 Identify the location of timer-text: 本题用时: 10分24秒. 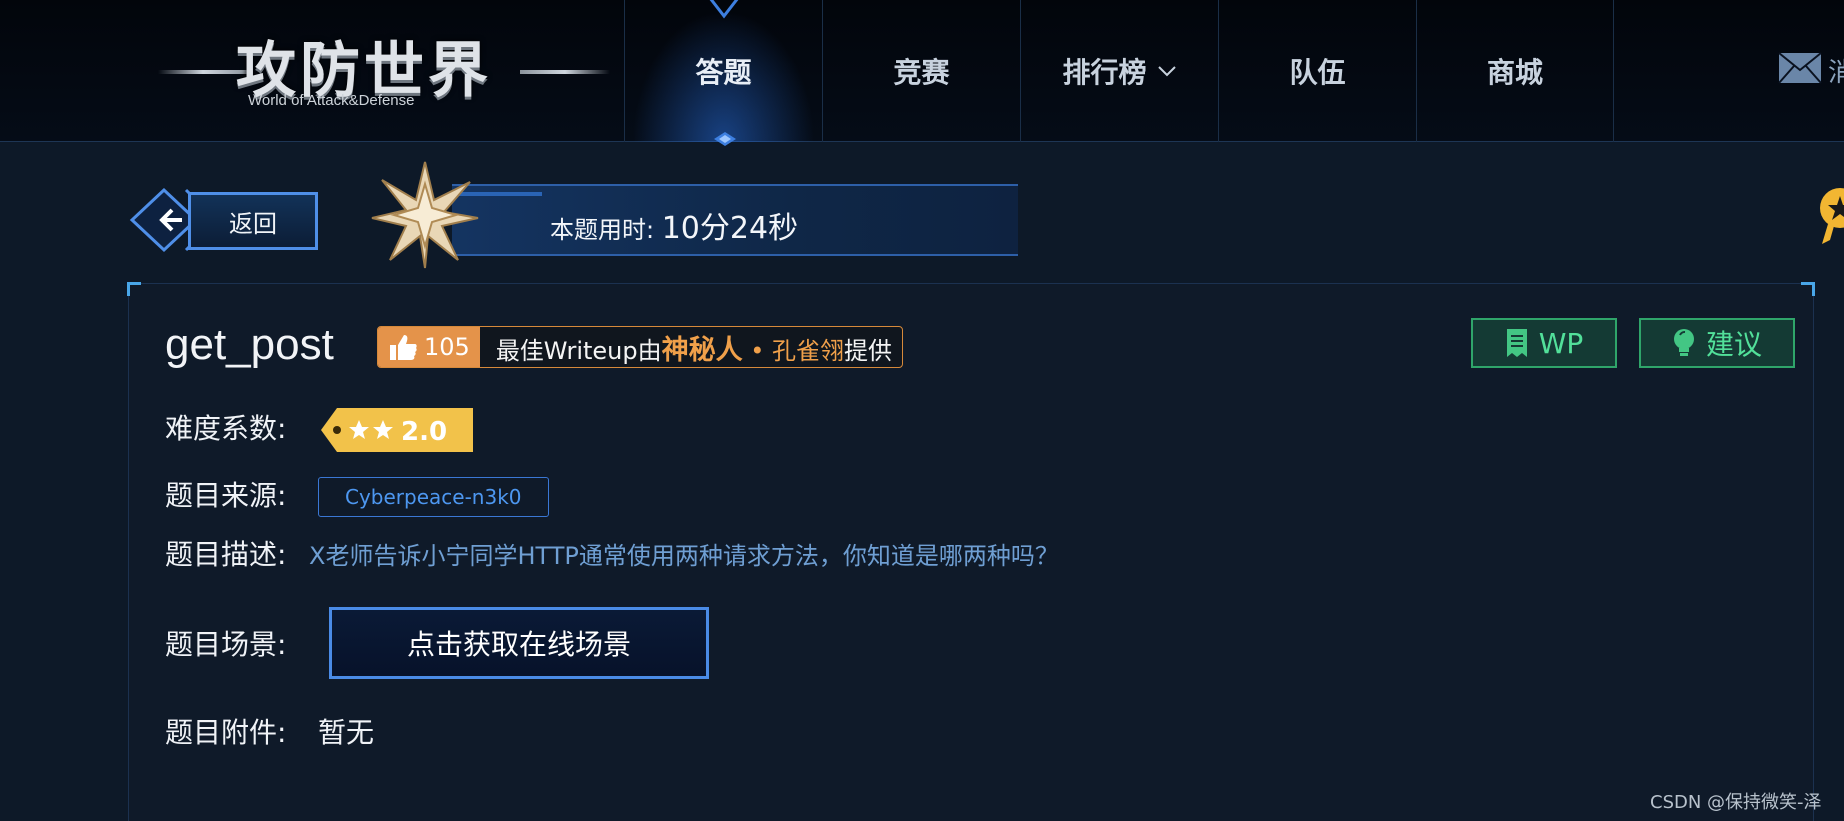
(674, 225).